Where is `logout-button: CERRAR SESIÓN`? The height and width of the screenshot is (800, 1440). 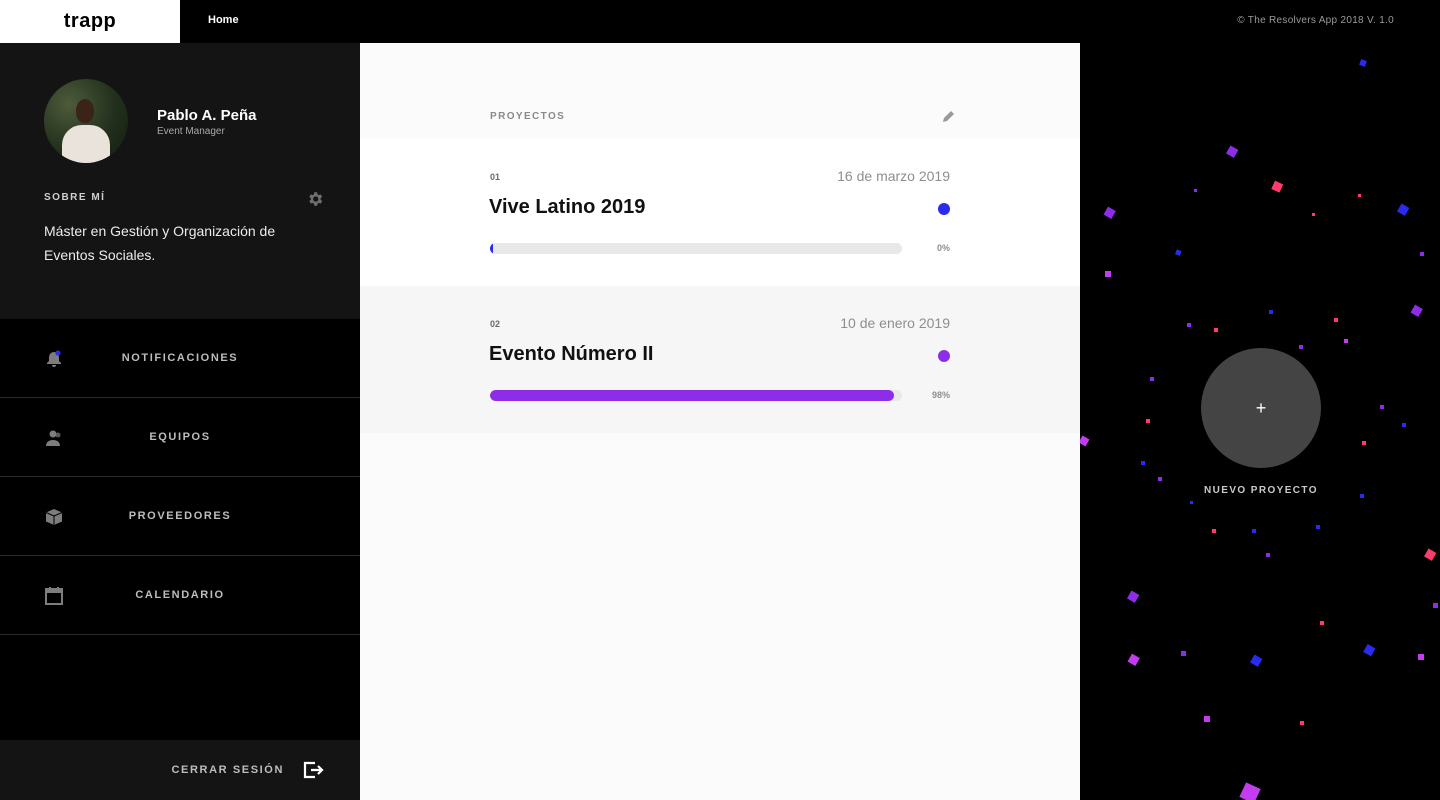 logout-button: CERRAR SESIÓN is located at coordinates (180, 770).